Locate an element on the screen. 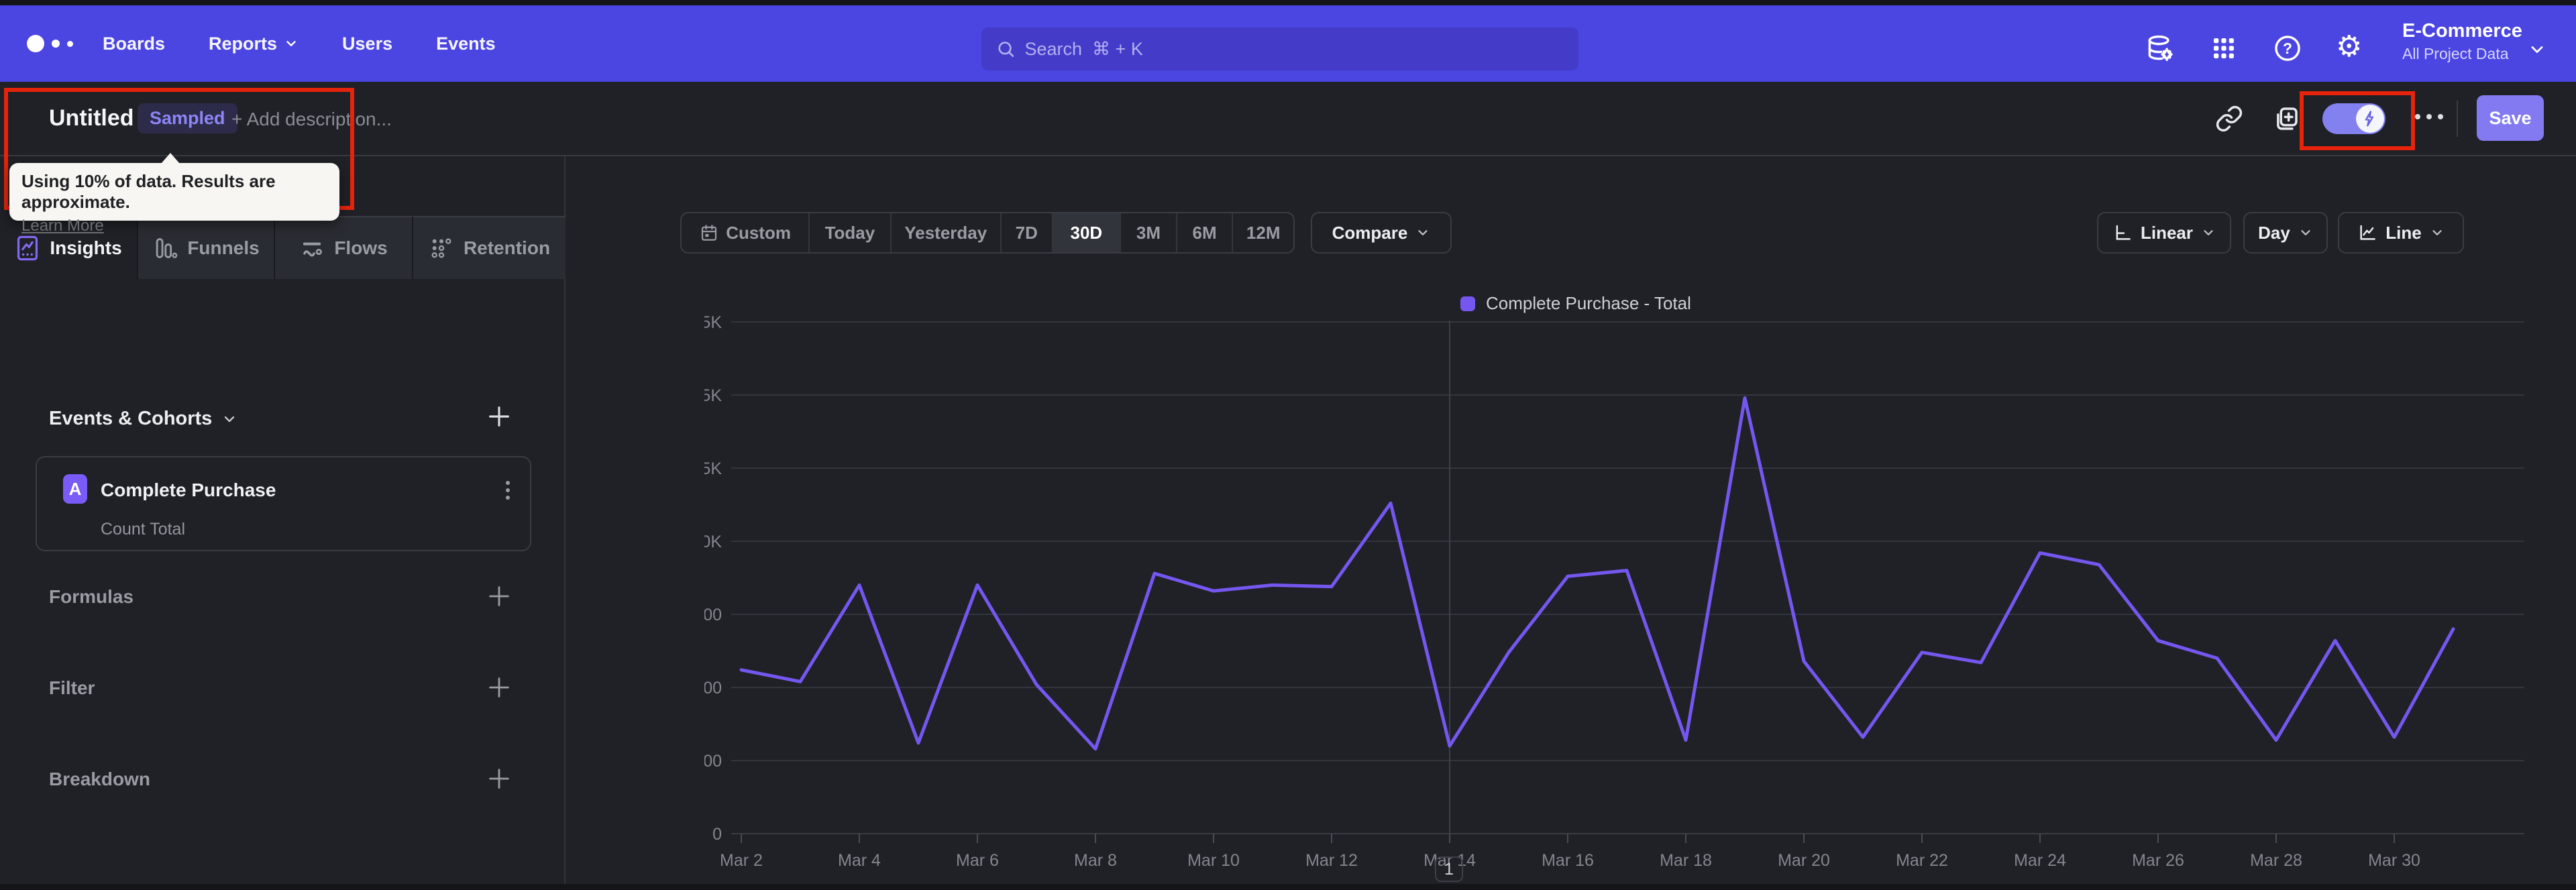 Image resolution: width=2576 pixels, height=890 pixels. svg-text: 0 is located at coordinates (717, 834).